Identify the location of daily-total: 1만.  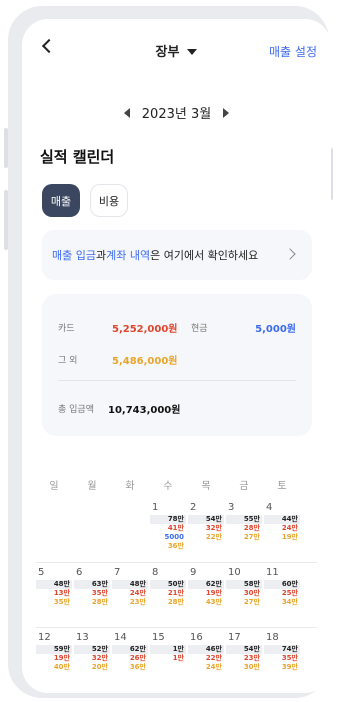
(168, 649).